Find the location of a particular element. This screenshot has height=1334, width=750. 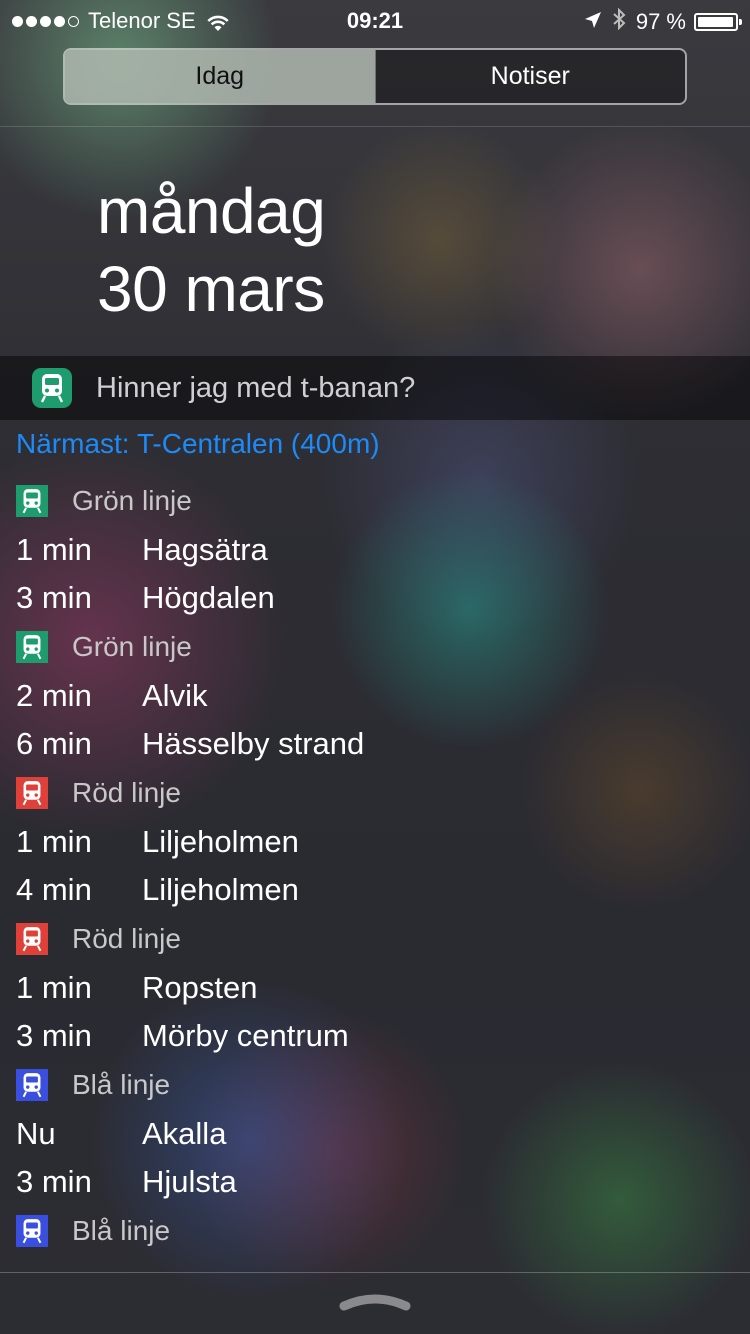

departure-row: 2 min Alvik is located at coordinates (375, 696).